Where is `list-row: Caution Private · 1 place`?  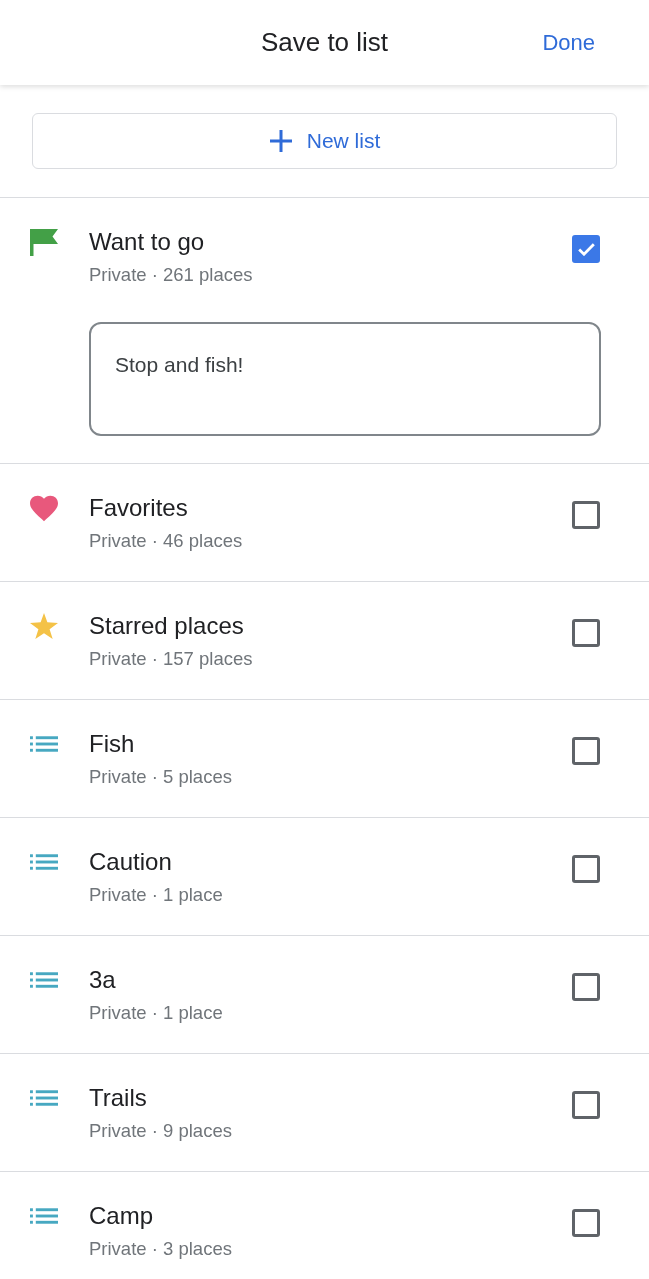 list-row: Caution Private · 1 place is located at coordinates (324, 877).